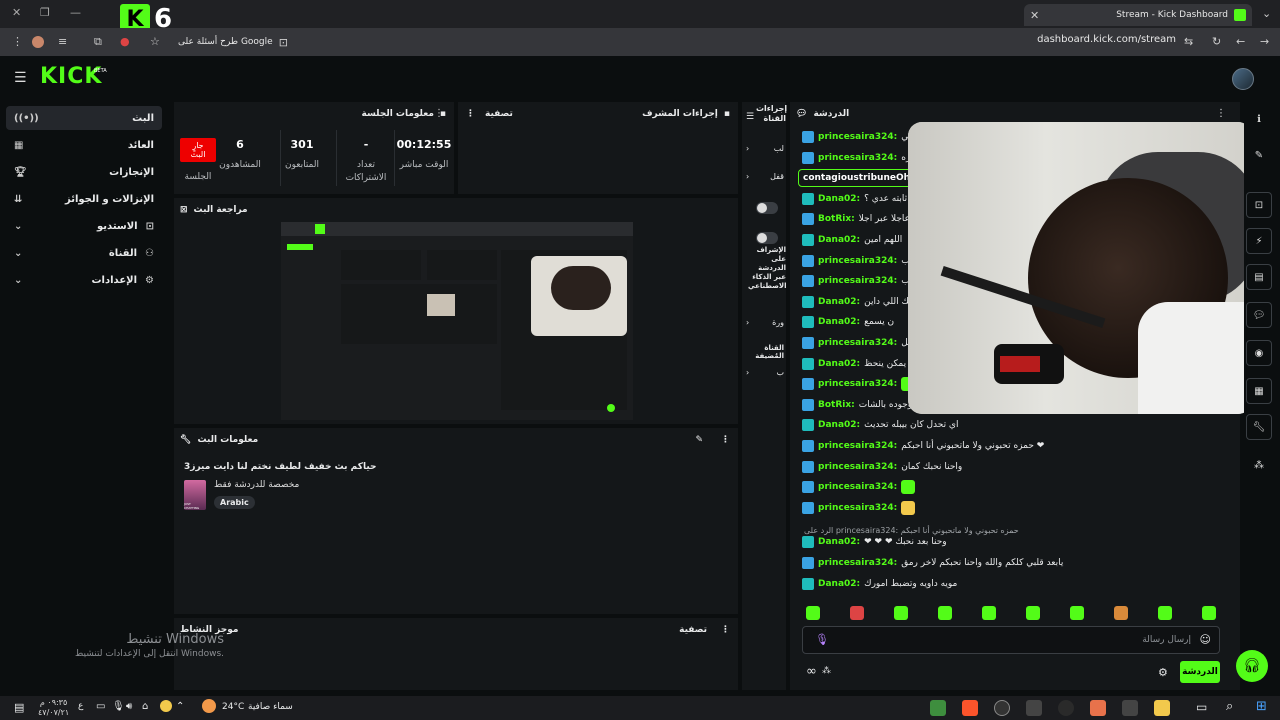 The height and width of the screenshot is (720, 1280). I want to click on battery-icon: ▭, so click(100, 706).